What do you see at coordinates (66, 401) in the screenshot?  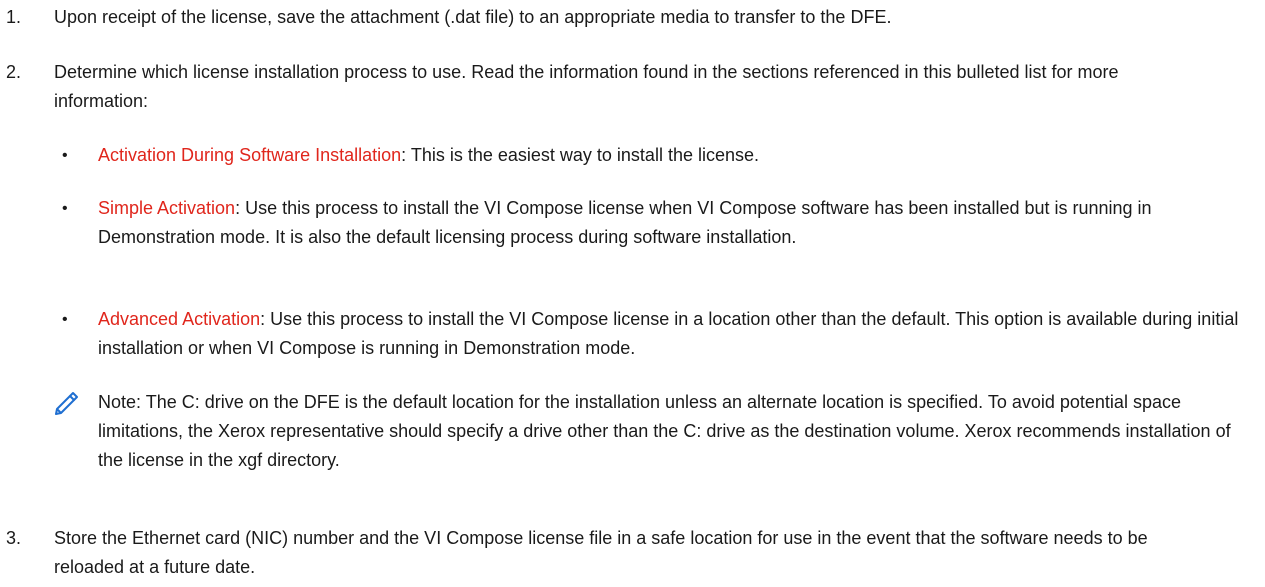 I see `pencil-icon` at bounding box center [66, 401].